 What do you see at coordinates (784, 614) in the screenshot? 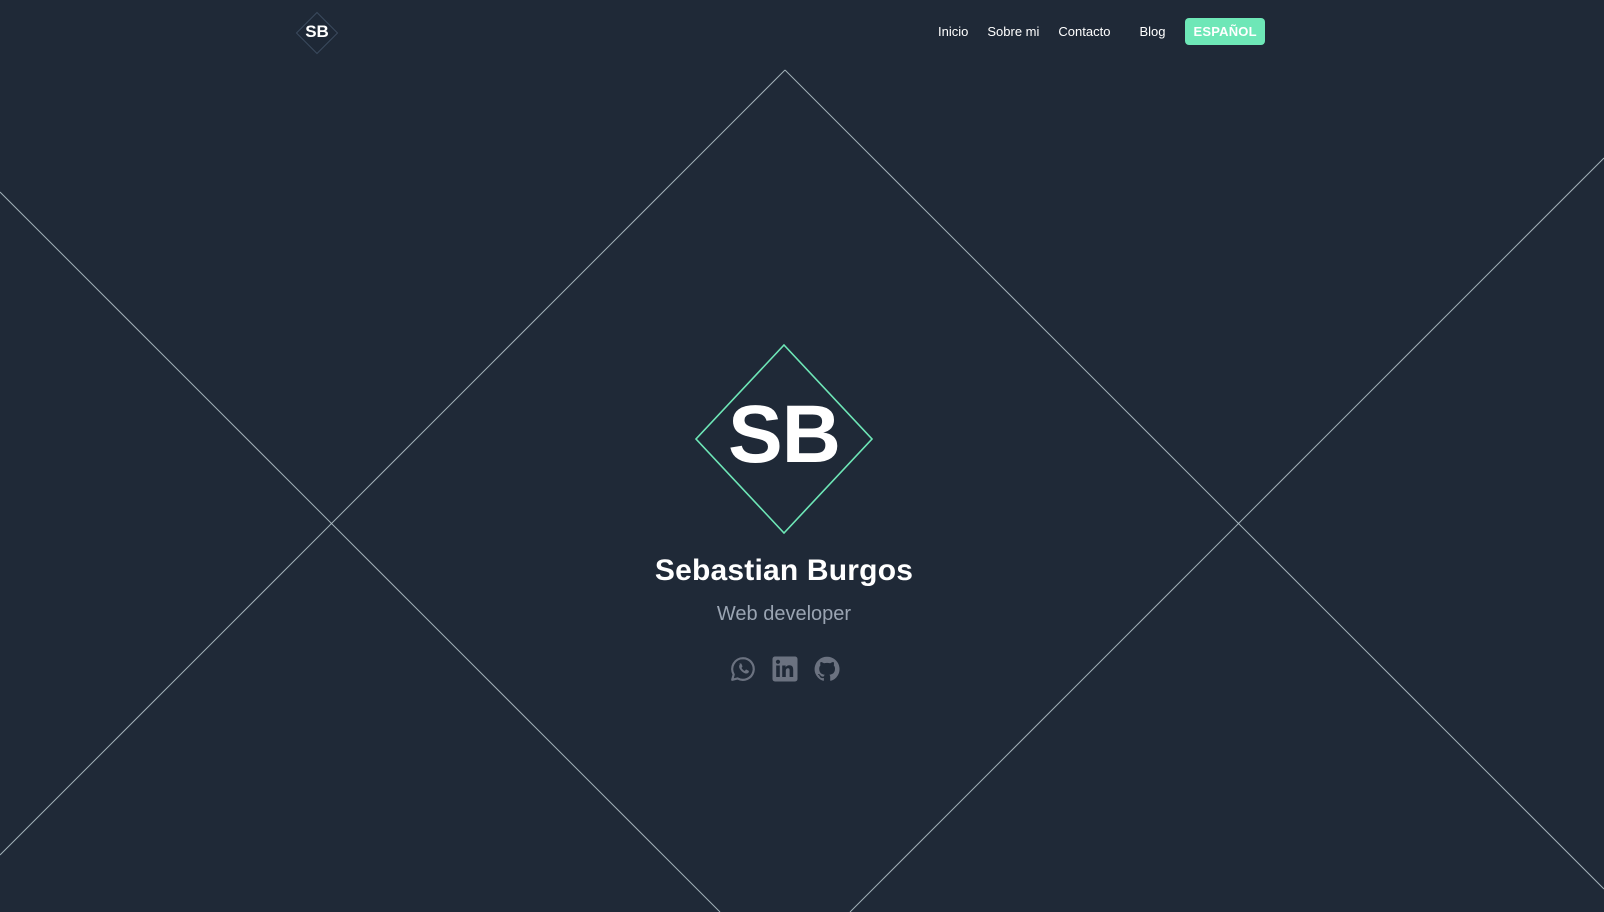
I see `hero-role: Web developer` at bounding box center [784, 614].